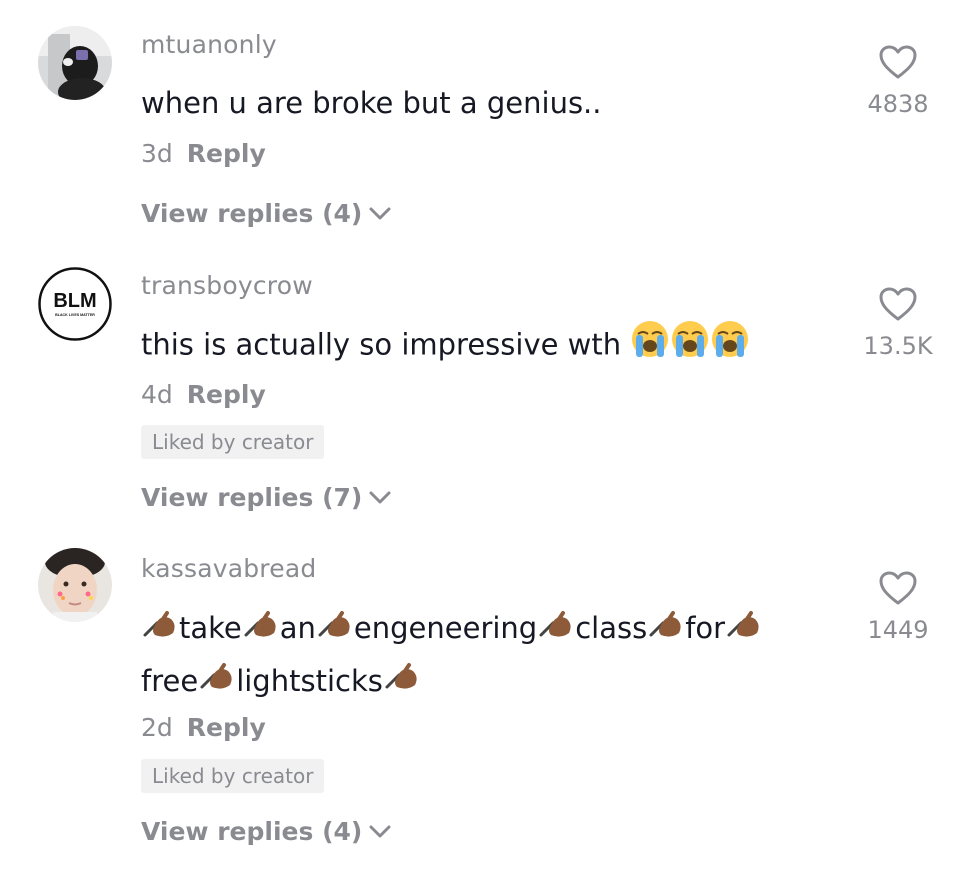 This screenshot has width=960, height=883. What do you see at coordinates (690, 346) in the screenshot?
I see `loudly-crying-face-emoji` at bounding box center [690, 346].